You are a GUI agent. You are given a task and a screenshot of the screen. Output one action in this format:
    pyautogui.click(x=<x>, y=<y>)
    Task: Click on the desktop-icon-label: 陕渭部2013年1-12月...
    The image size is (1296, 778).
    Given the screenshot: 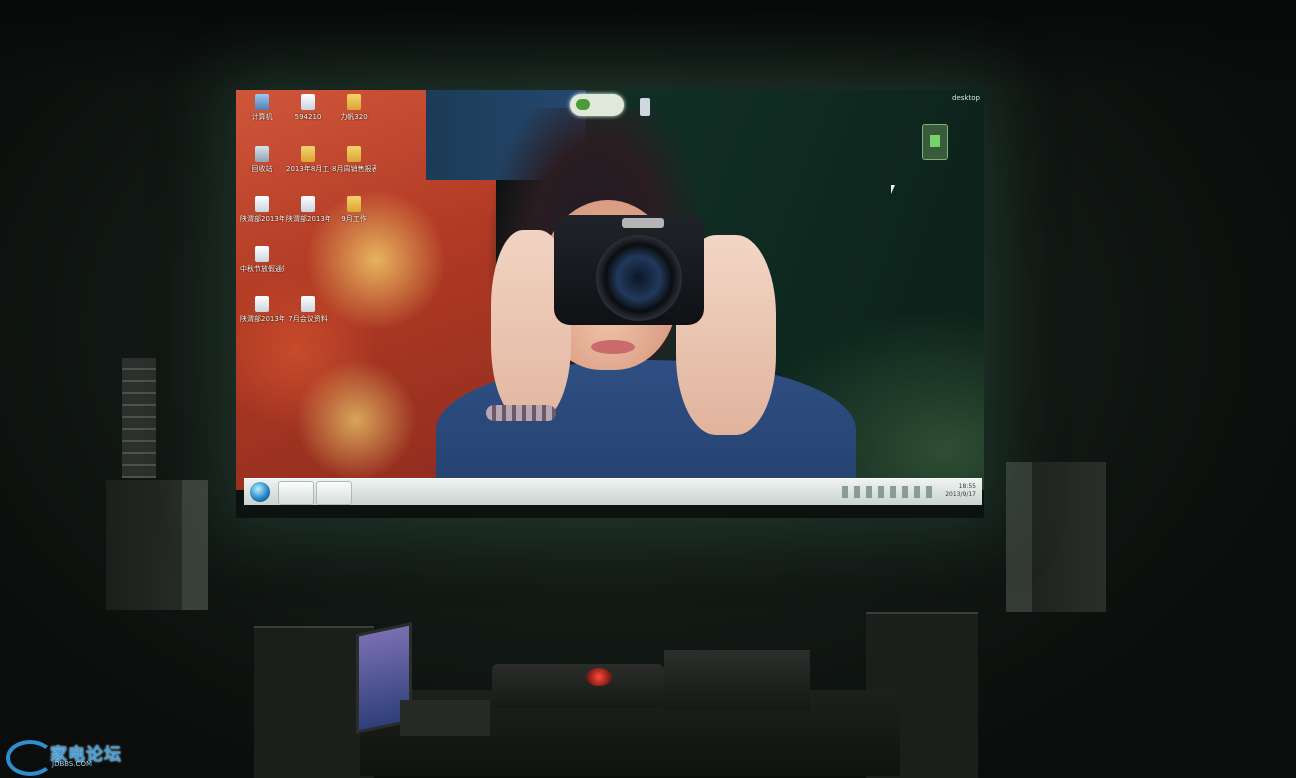 What is the action you would take?
    pyautogui.click(x=262, y=319)
    